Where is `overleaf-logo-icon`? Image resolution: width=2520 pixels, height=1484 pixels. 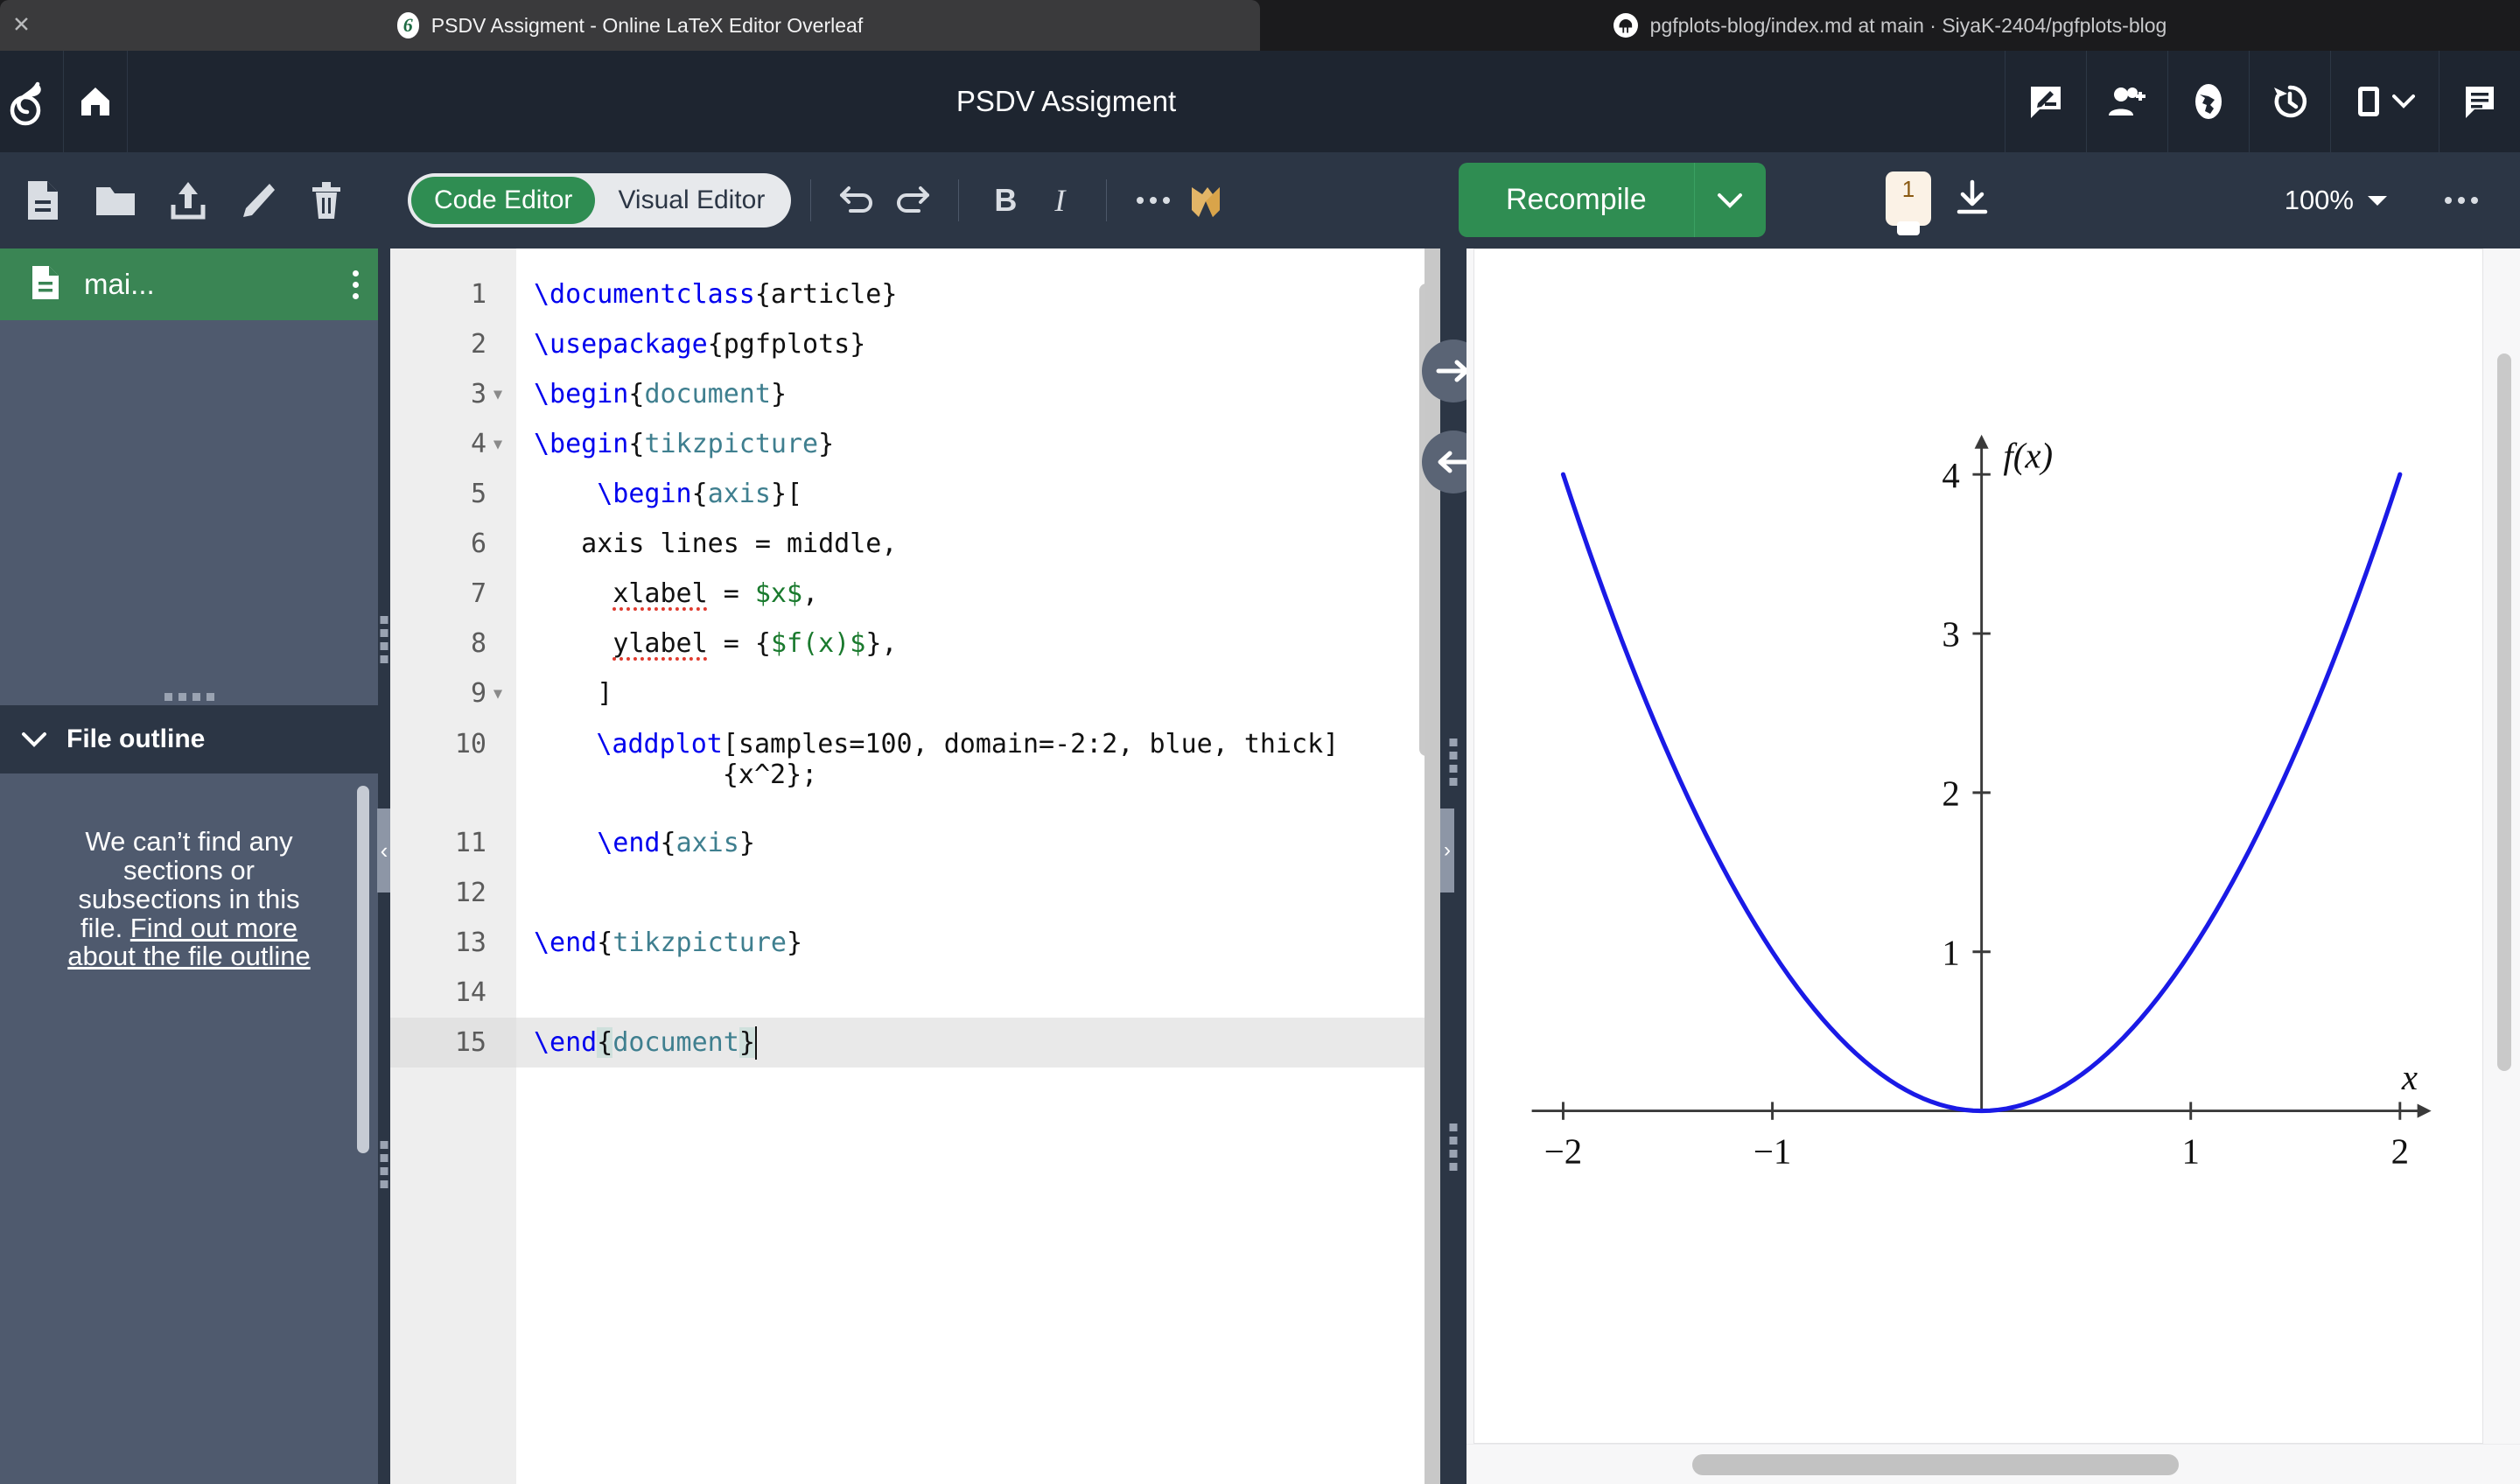
overleaf-logo-icon is located at coordinates (25, 103).